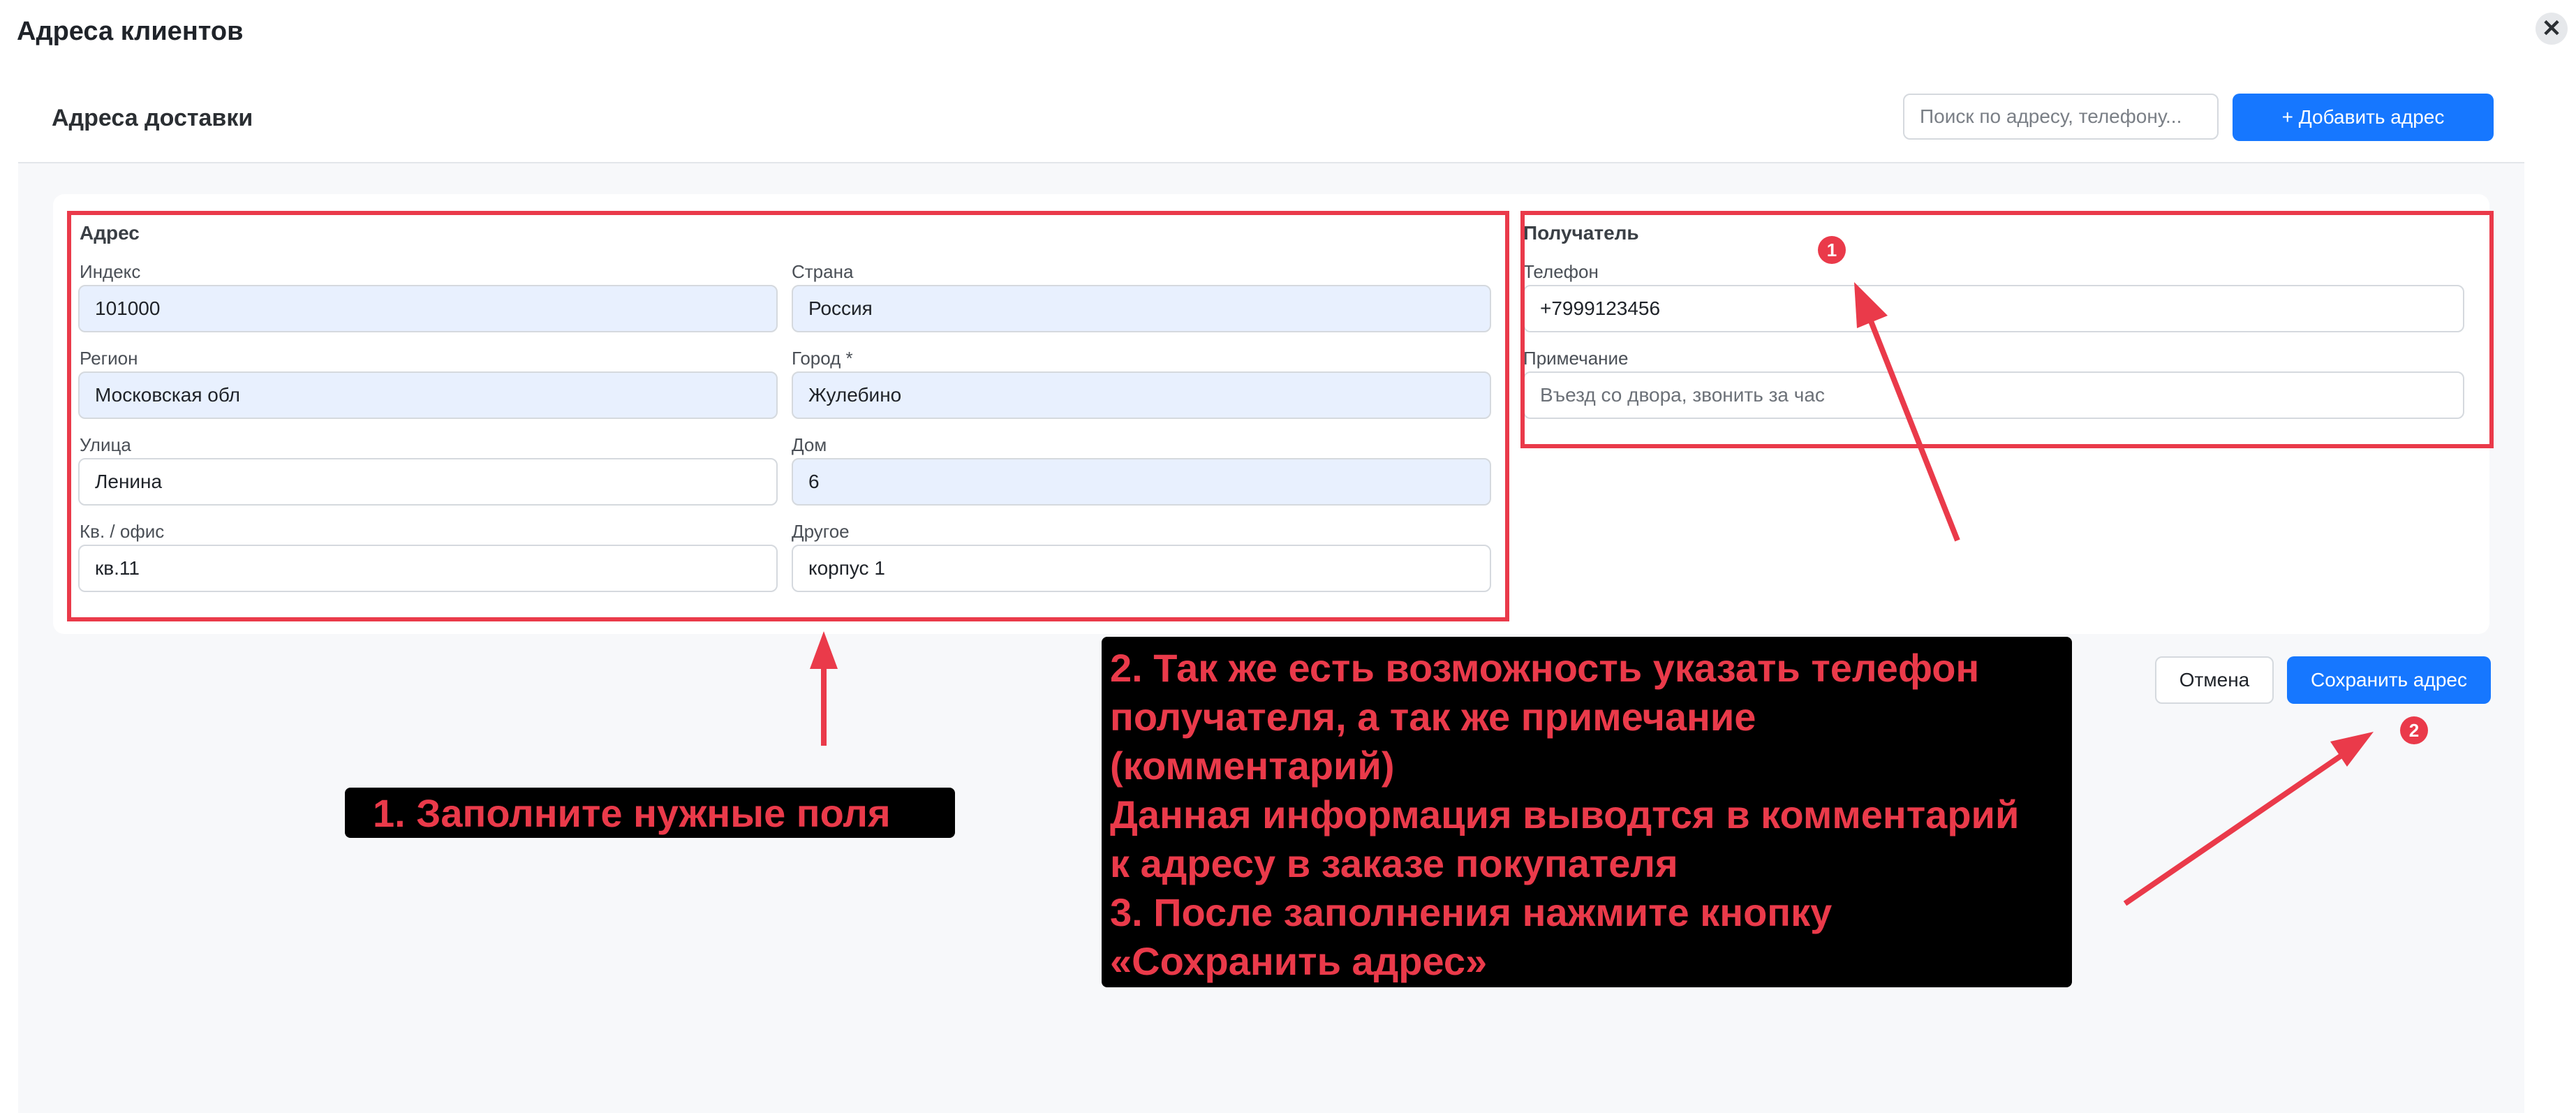  I want to click on note-line: «Сохранить адрес», so click(1299, 961).